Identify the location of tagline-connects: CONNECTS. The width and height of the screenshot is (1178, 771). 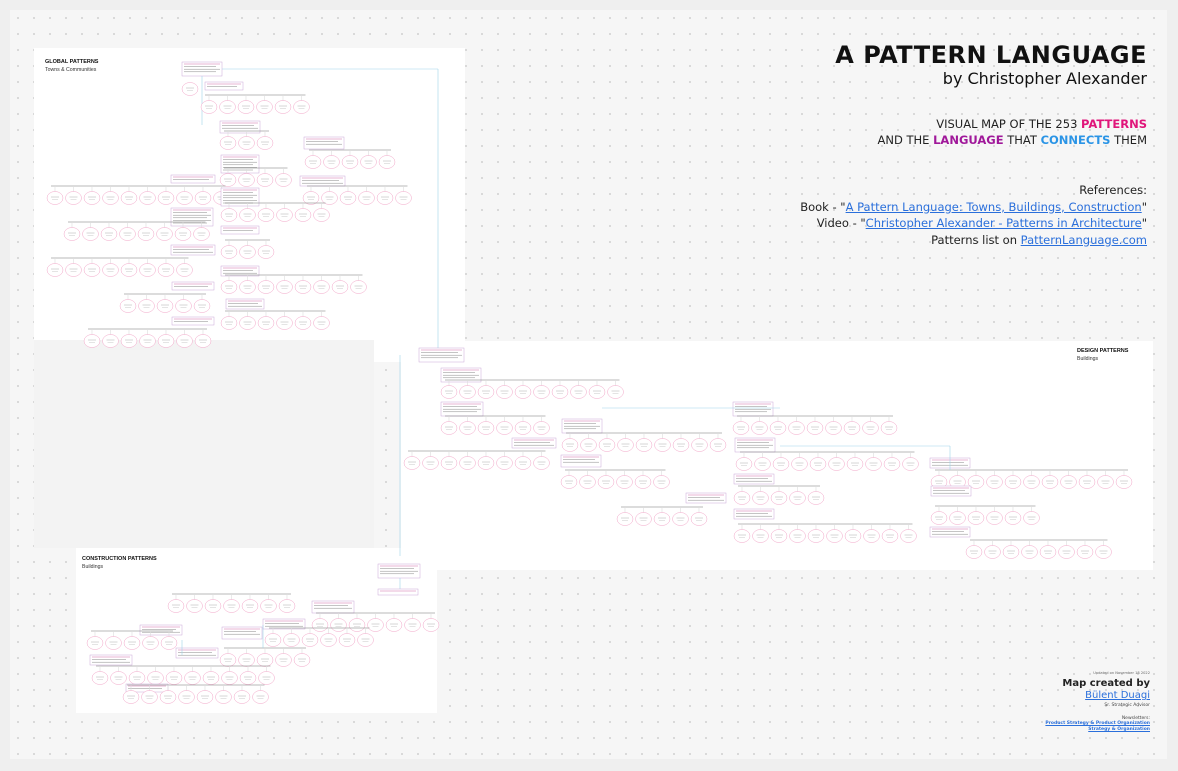
(1075, 140).